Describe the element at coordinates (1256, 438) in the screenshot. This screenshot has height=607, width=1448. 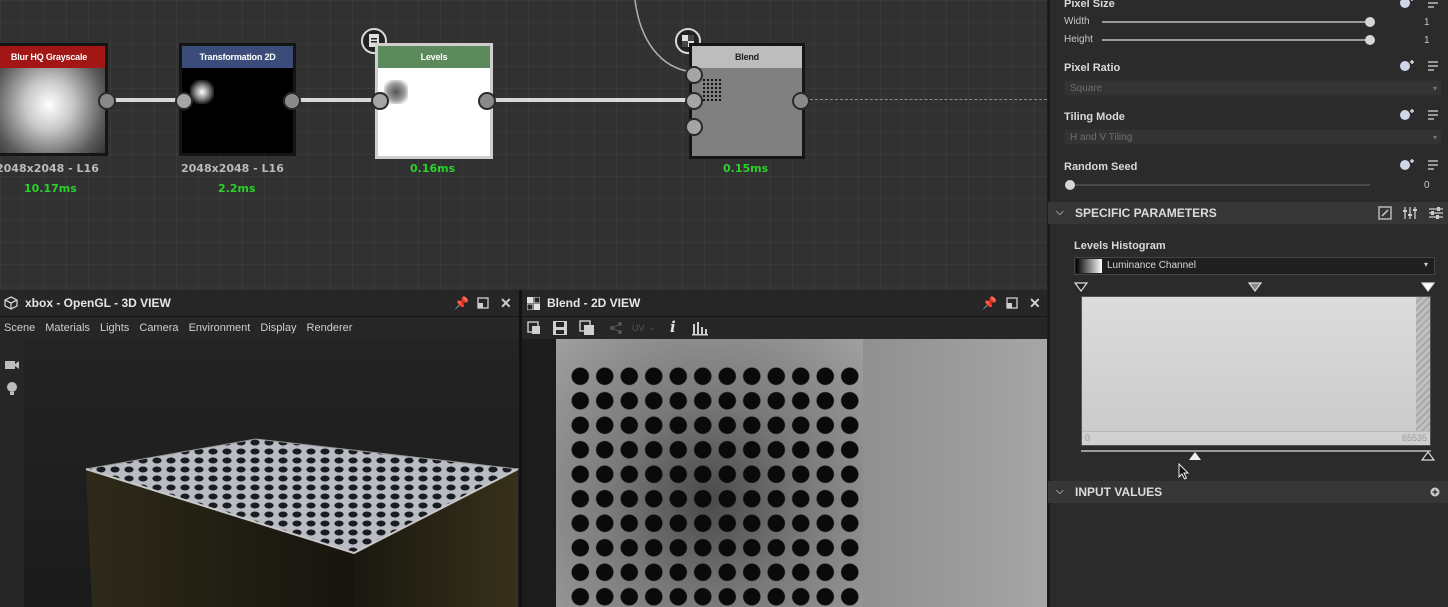
I see `histogram-scale: 0 65535` at that location.